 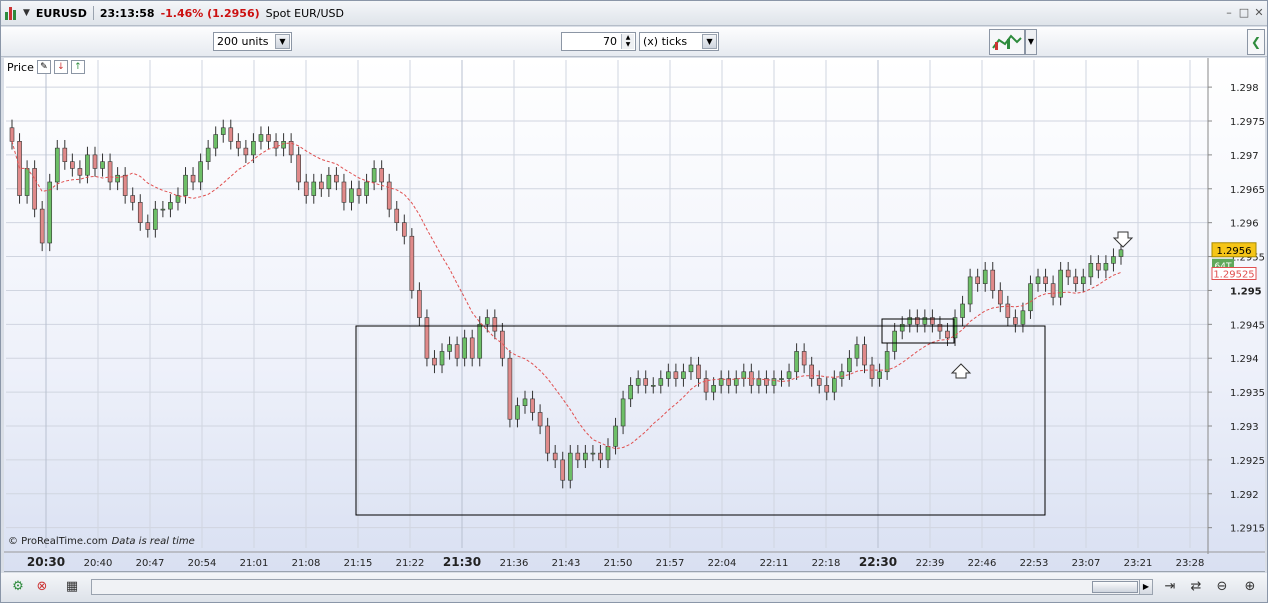 What do you see at coordinates (1246, 291) in the screenshot?
I see `y-tick-label: 1.295` at bounding box center [1246, 291].